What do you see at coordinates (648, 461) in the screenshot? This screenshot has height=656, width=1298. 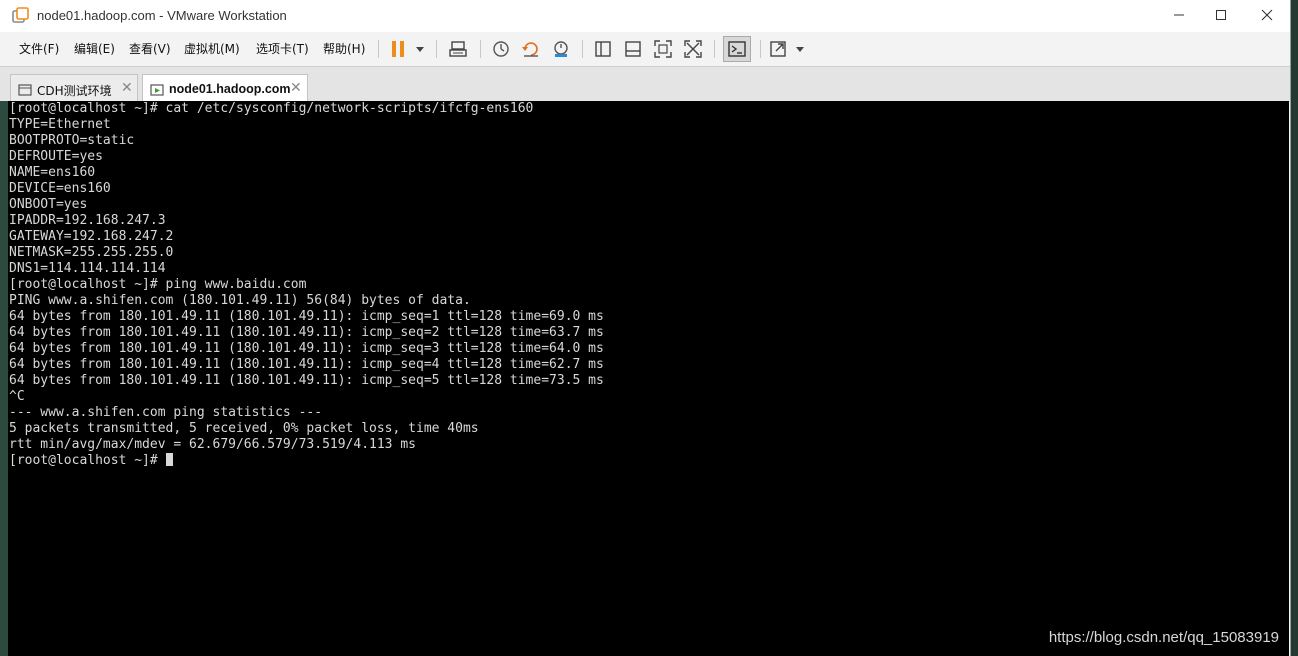 I see `console-prompt-line: [root@localhost ~]#` at bounding box center [648, 461].